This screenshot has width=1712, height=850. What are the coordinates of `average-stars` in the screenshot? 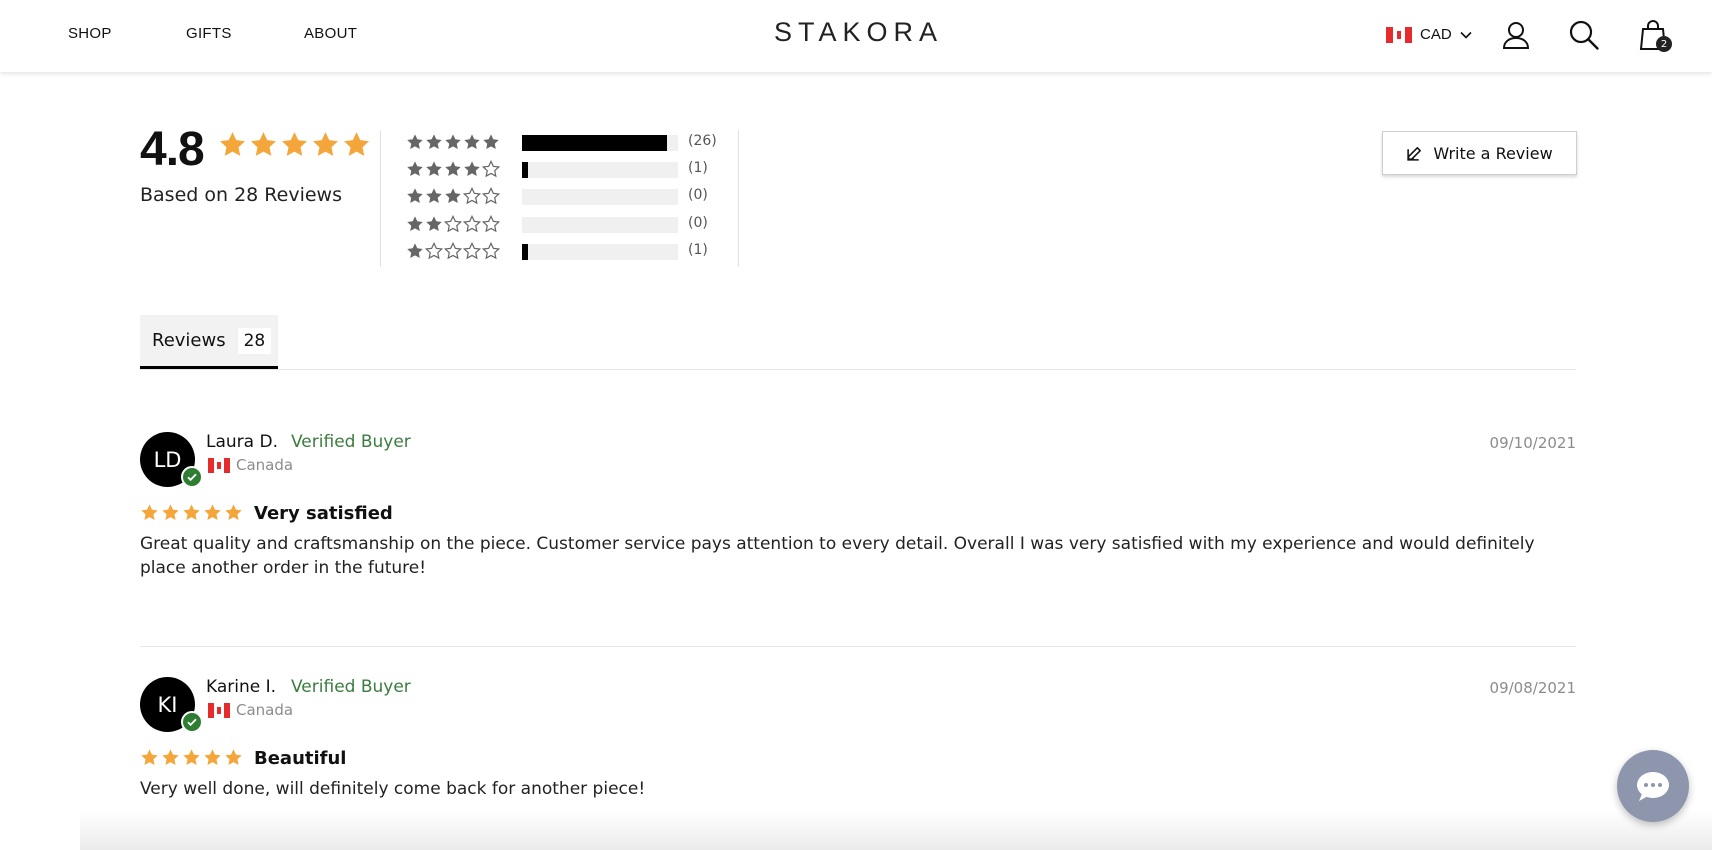 It's located at (294, 144).